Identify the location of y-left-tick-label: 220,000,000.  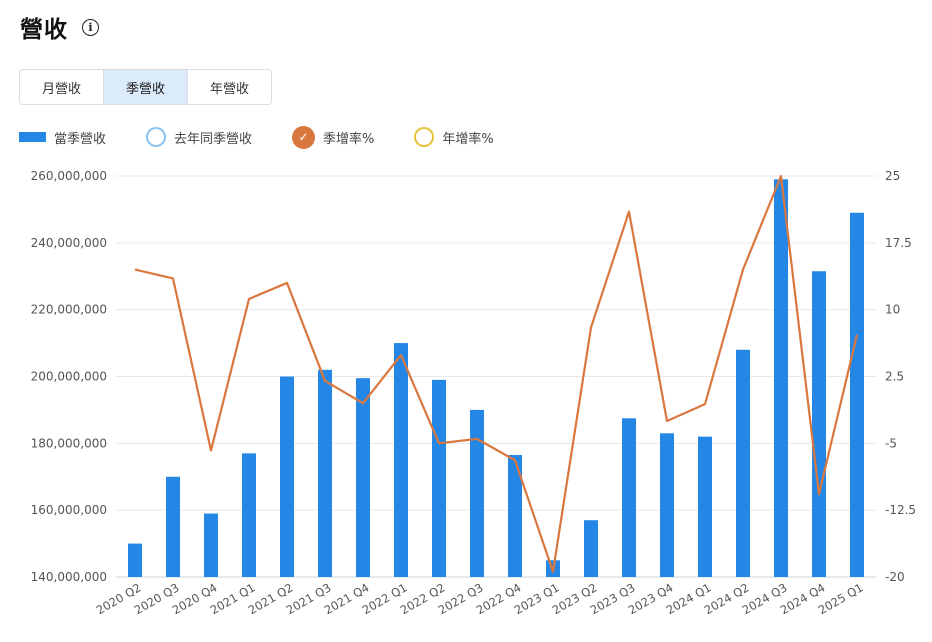
(69, 310).